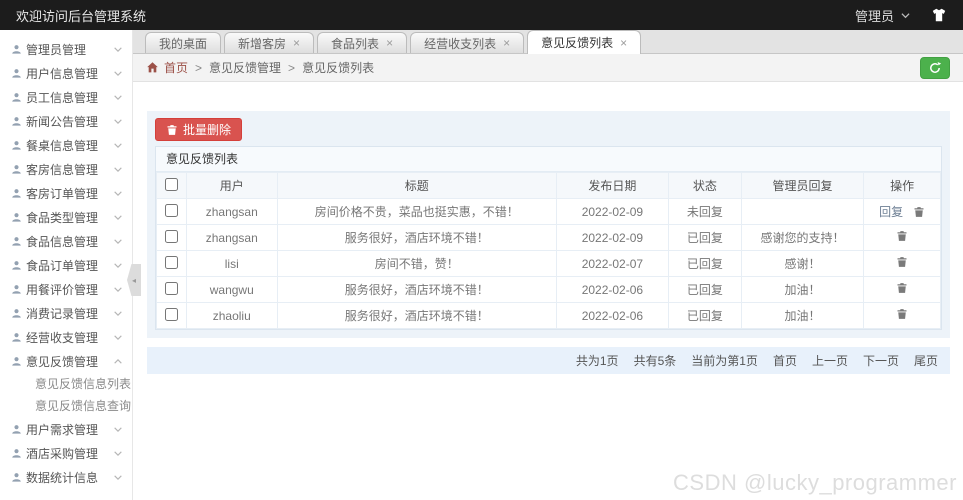 The image size is (963, 500). Describe the element at coordinates (66, 193) in the screenshot. I see `sidebar-item-room-order: 客房订单管理` at that location.